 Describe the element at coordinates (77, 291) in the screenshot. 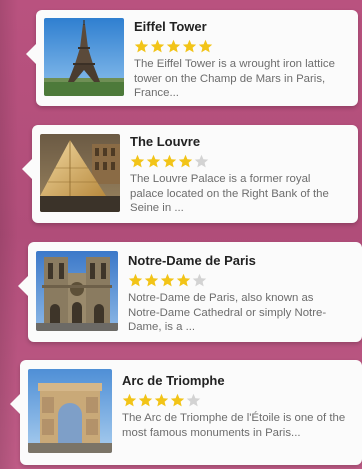

I see `notre-dame-image` at that location.